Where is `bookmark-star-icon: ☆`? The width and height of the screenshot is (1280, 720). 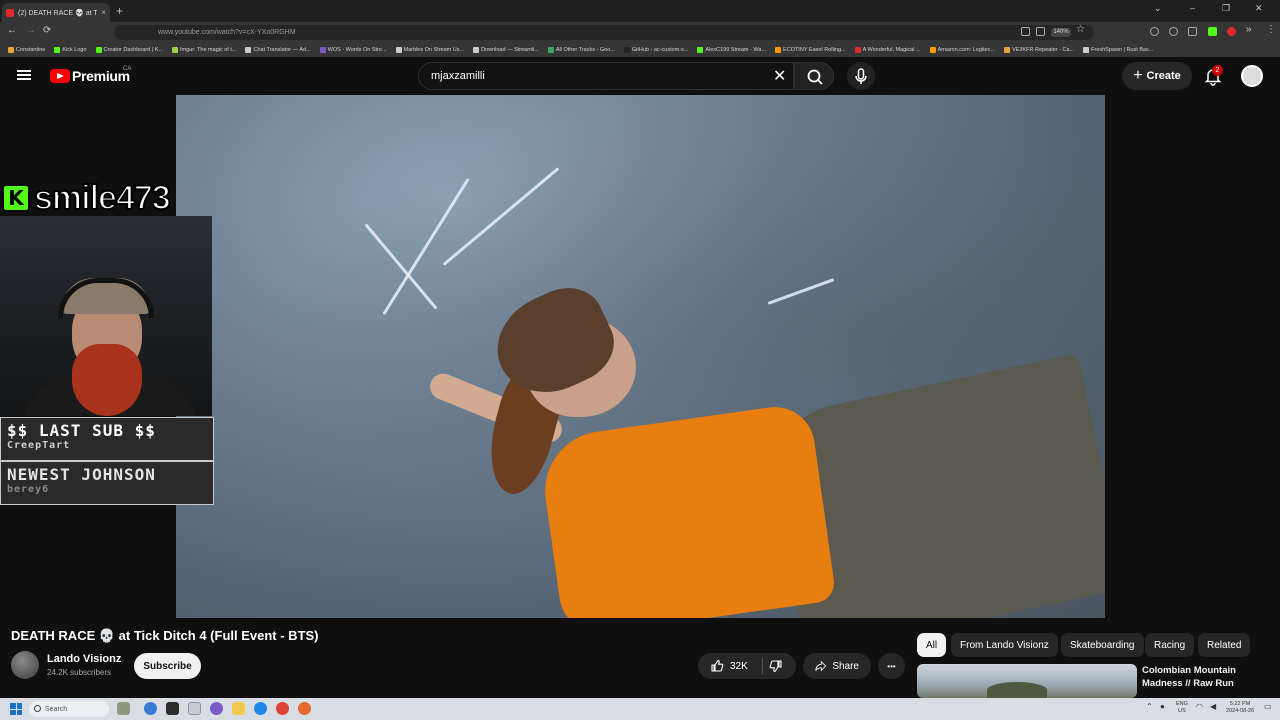
bookmark-star-icon: ☆ is located at coordinates (1080, 29).